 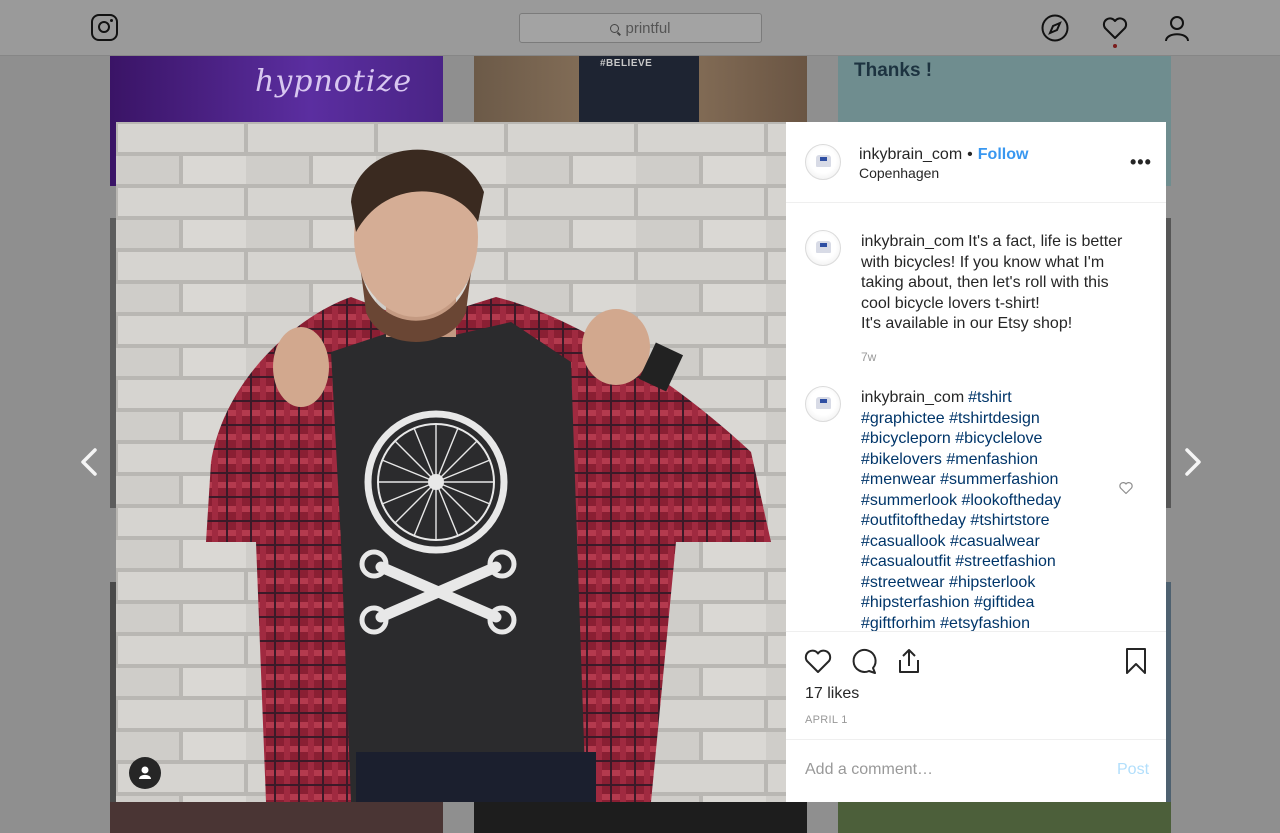 What do you see at coordinates (912, 241) in the screenshot?
I see `caption-username: inkybrain_com` at bounding box center [912, 241].